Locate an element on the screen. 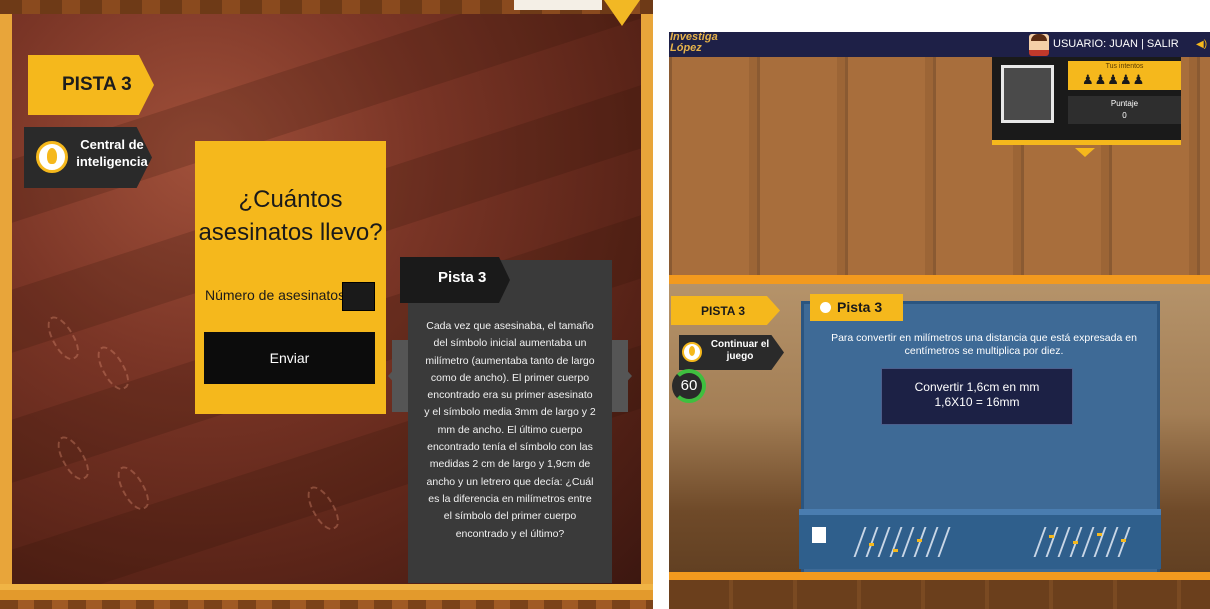 This screenshot has width=1210, height=609. player-status-panel: Tus intentos ♟♟♟♟♟ Puntaje 0 is located at coordinates (1086, 101).